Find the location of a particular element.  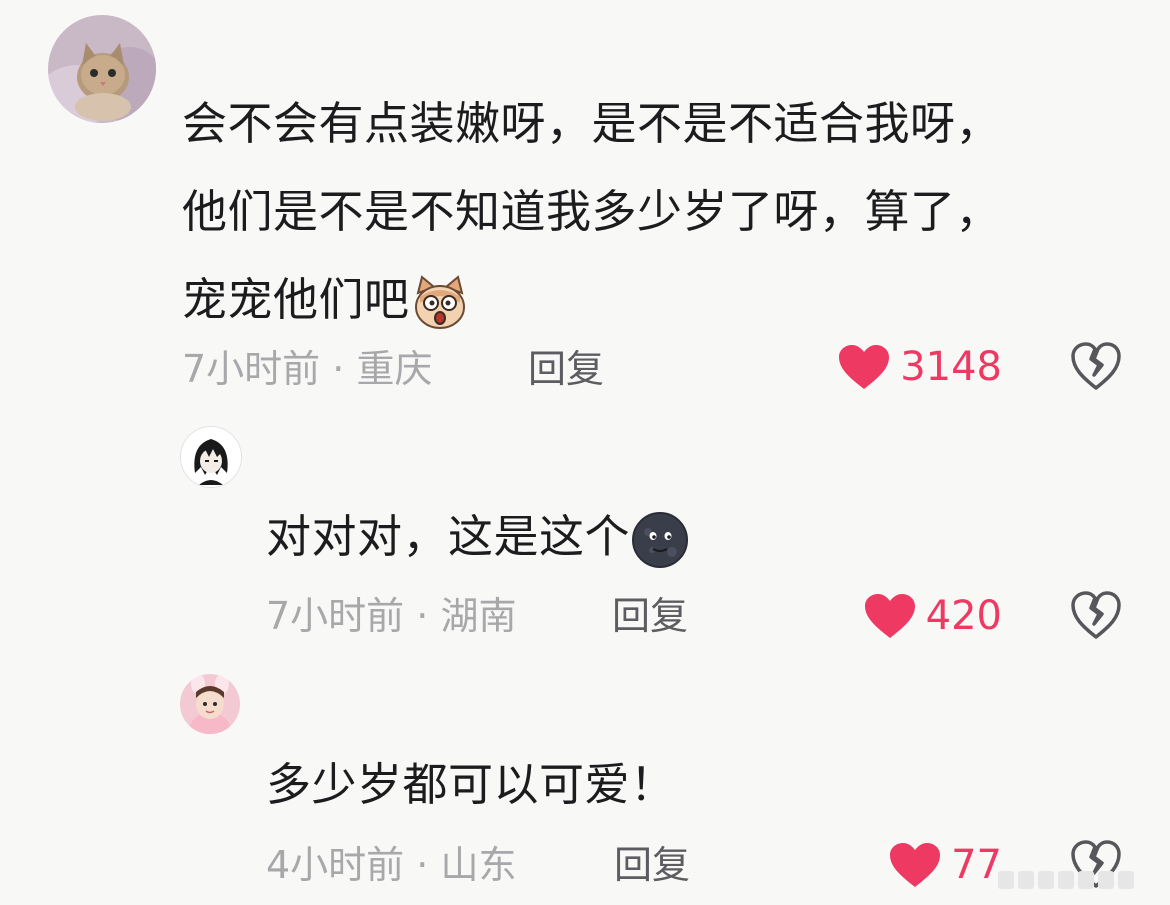

new-moon-face-icon is located at coordinates (660, 540).